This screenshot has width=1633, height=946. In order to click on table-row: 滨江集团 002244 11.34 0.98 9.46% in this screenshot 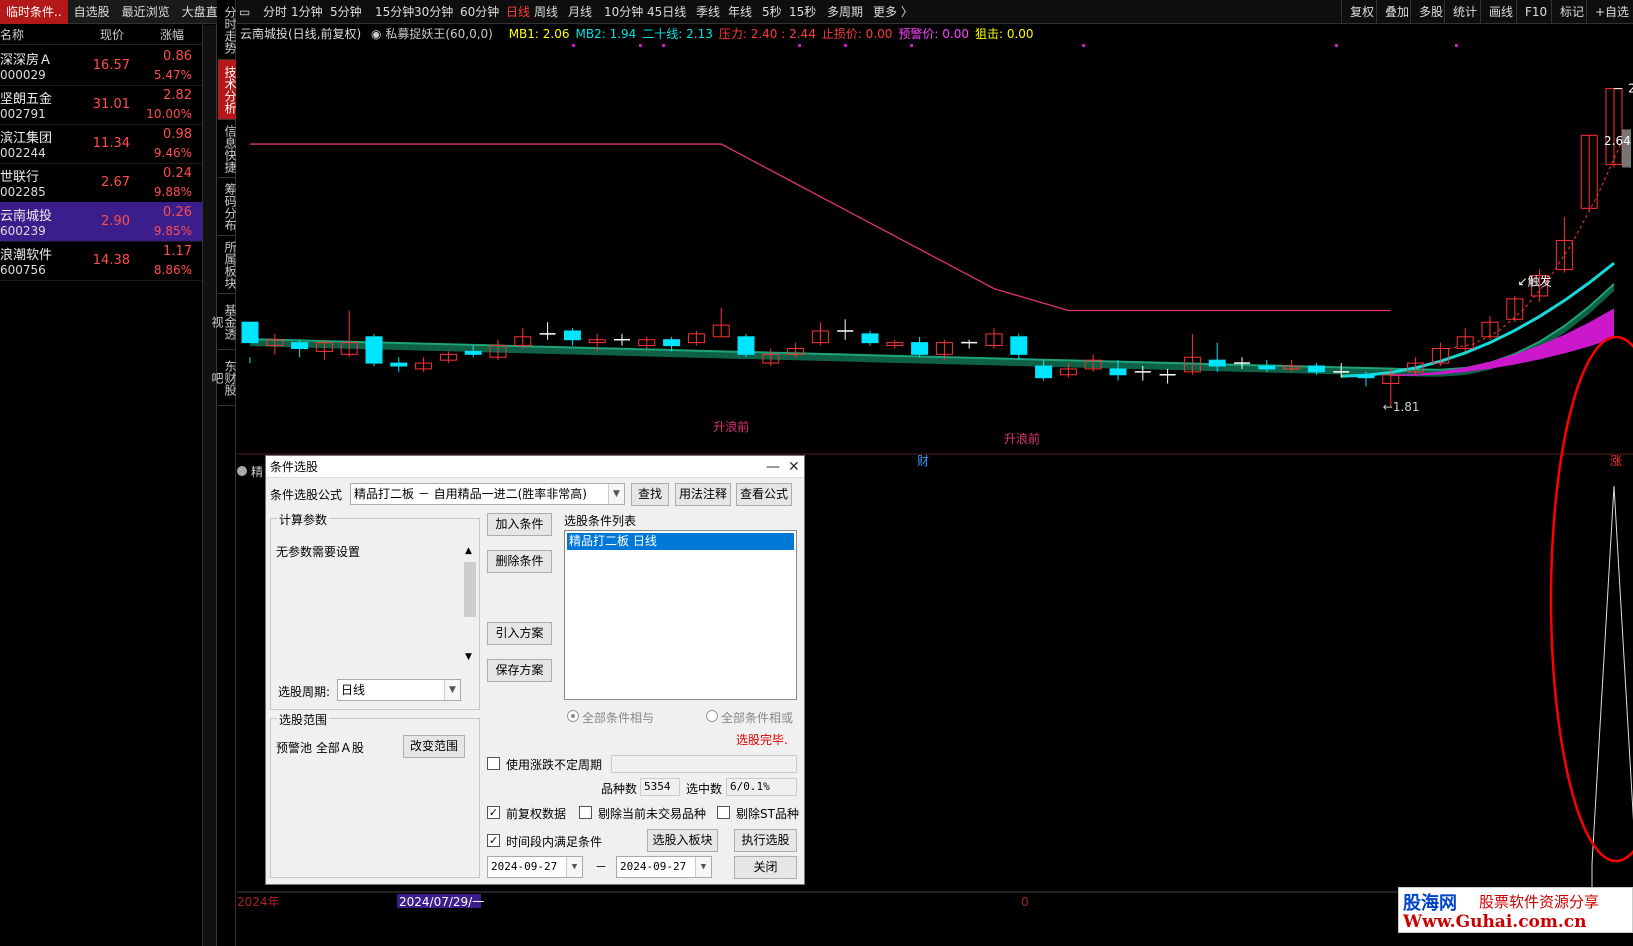, I will do `click(101, 144)`.